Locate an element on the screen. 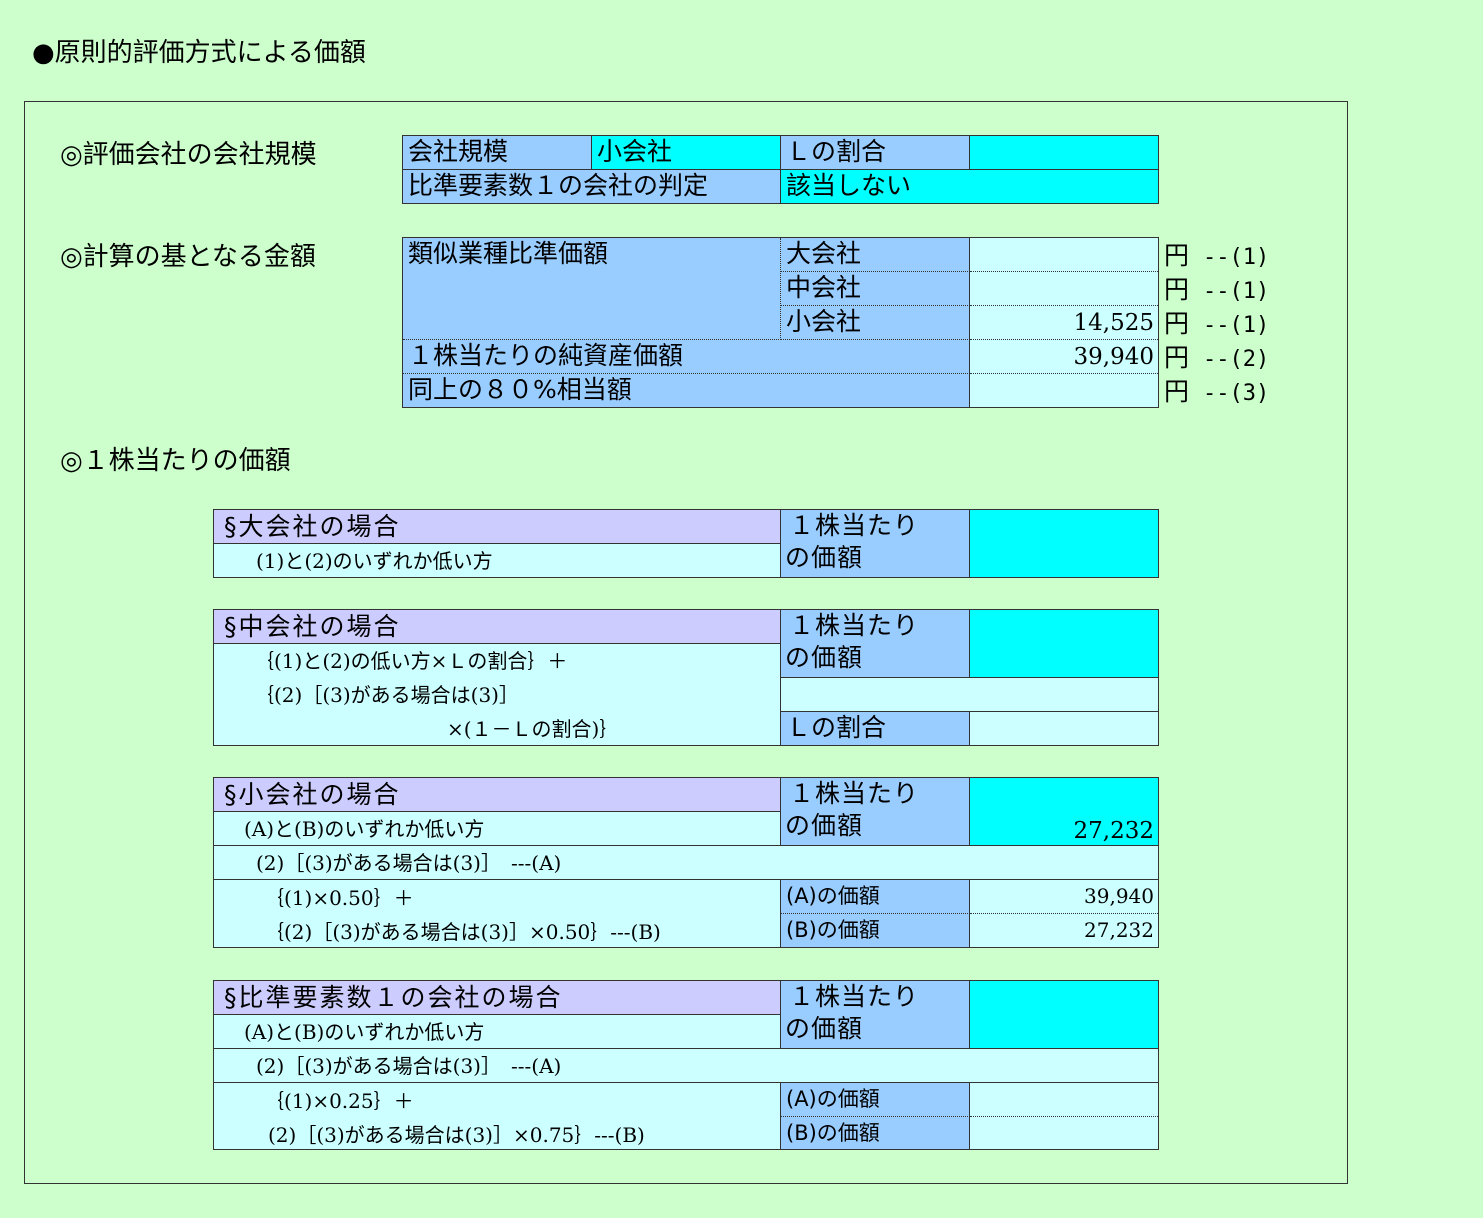 The width and height of the screenshot is (1483, 1218). small-b-value: 27,232 is located at coordinates (1064, 930).